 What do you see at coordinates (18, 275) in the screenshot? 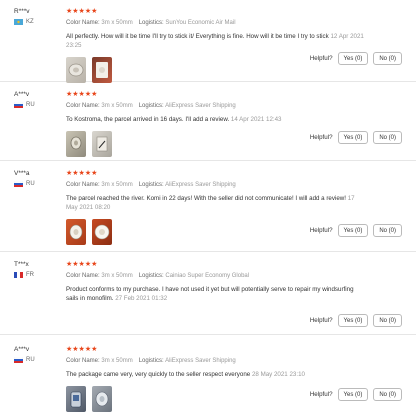
I see `flag-fr-icon` at bounding box center [18, 275].